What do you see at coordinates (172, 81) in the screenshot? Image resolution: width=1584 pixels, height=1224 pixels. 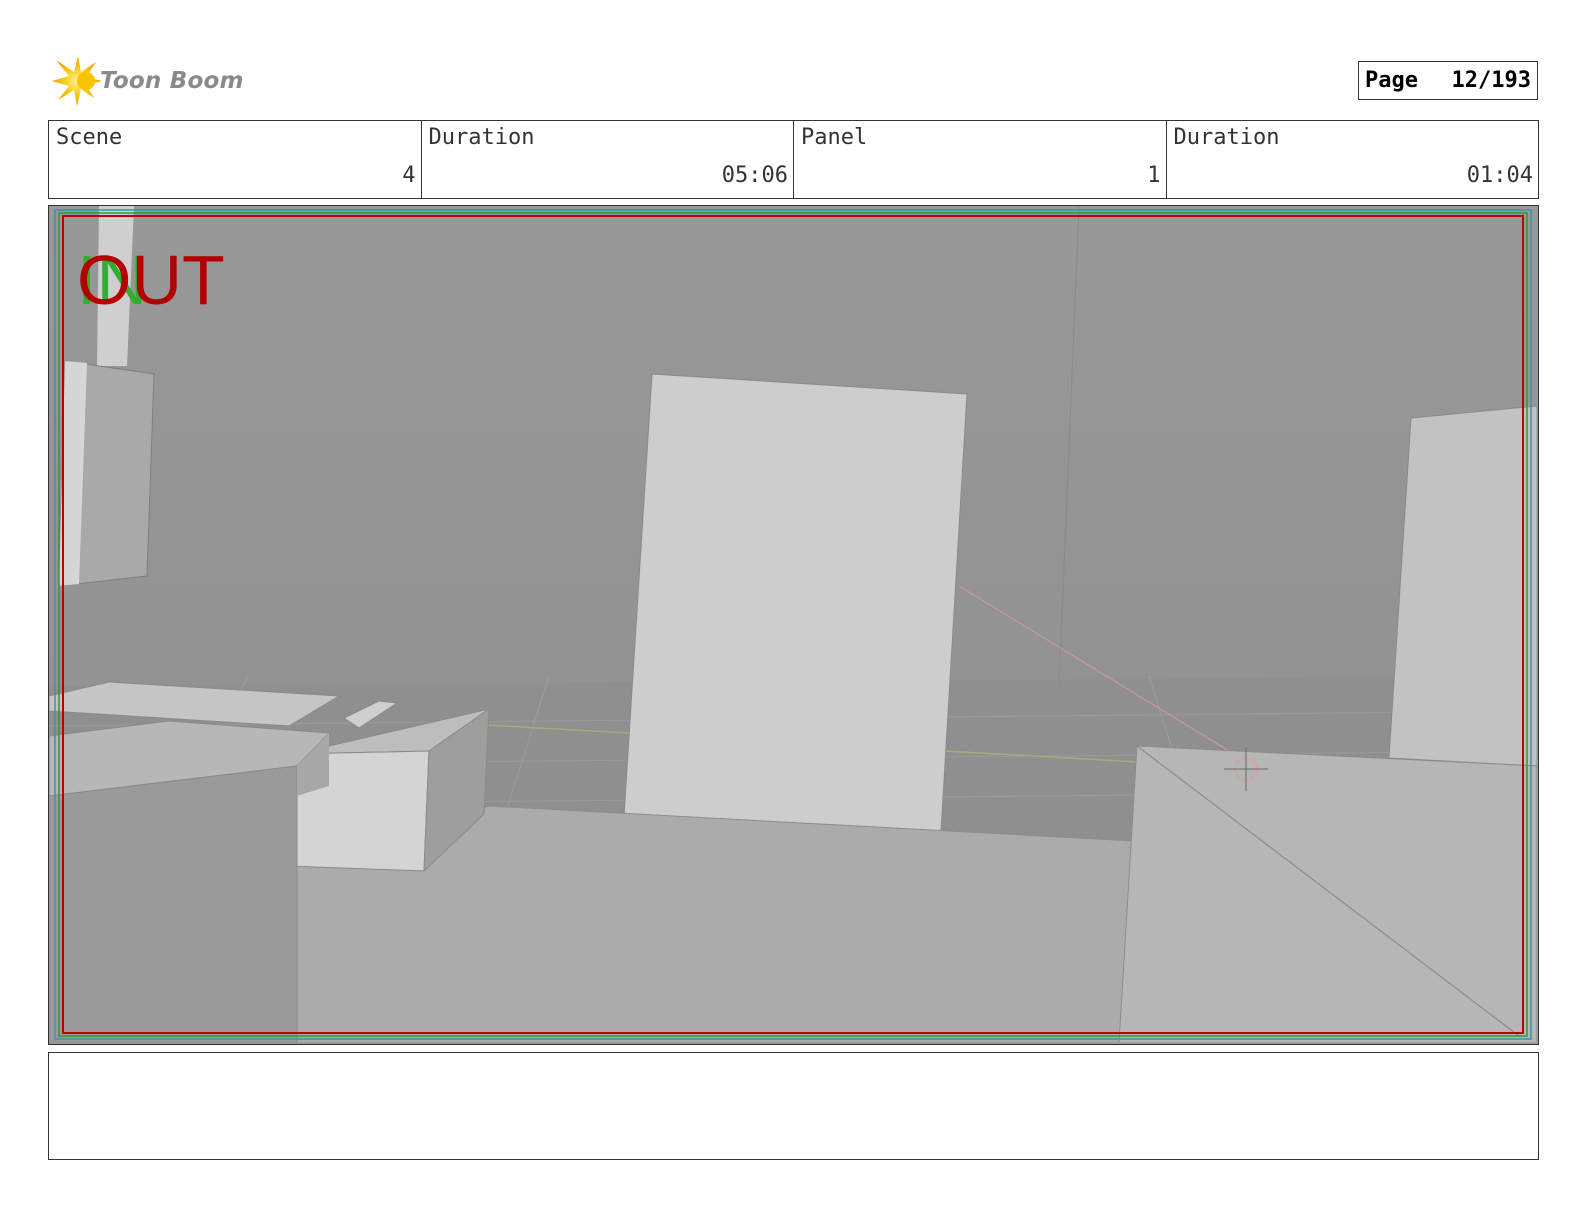 I see `logo-text: Toon Boom` at bounding box center [172, 81].